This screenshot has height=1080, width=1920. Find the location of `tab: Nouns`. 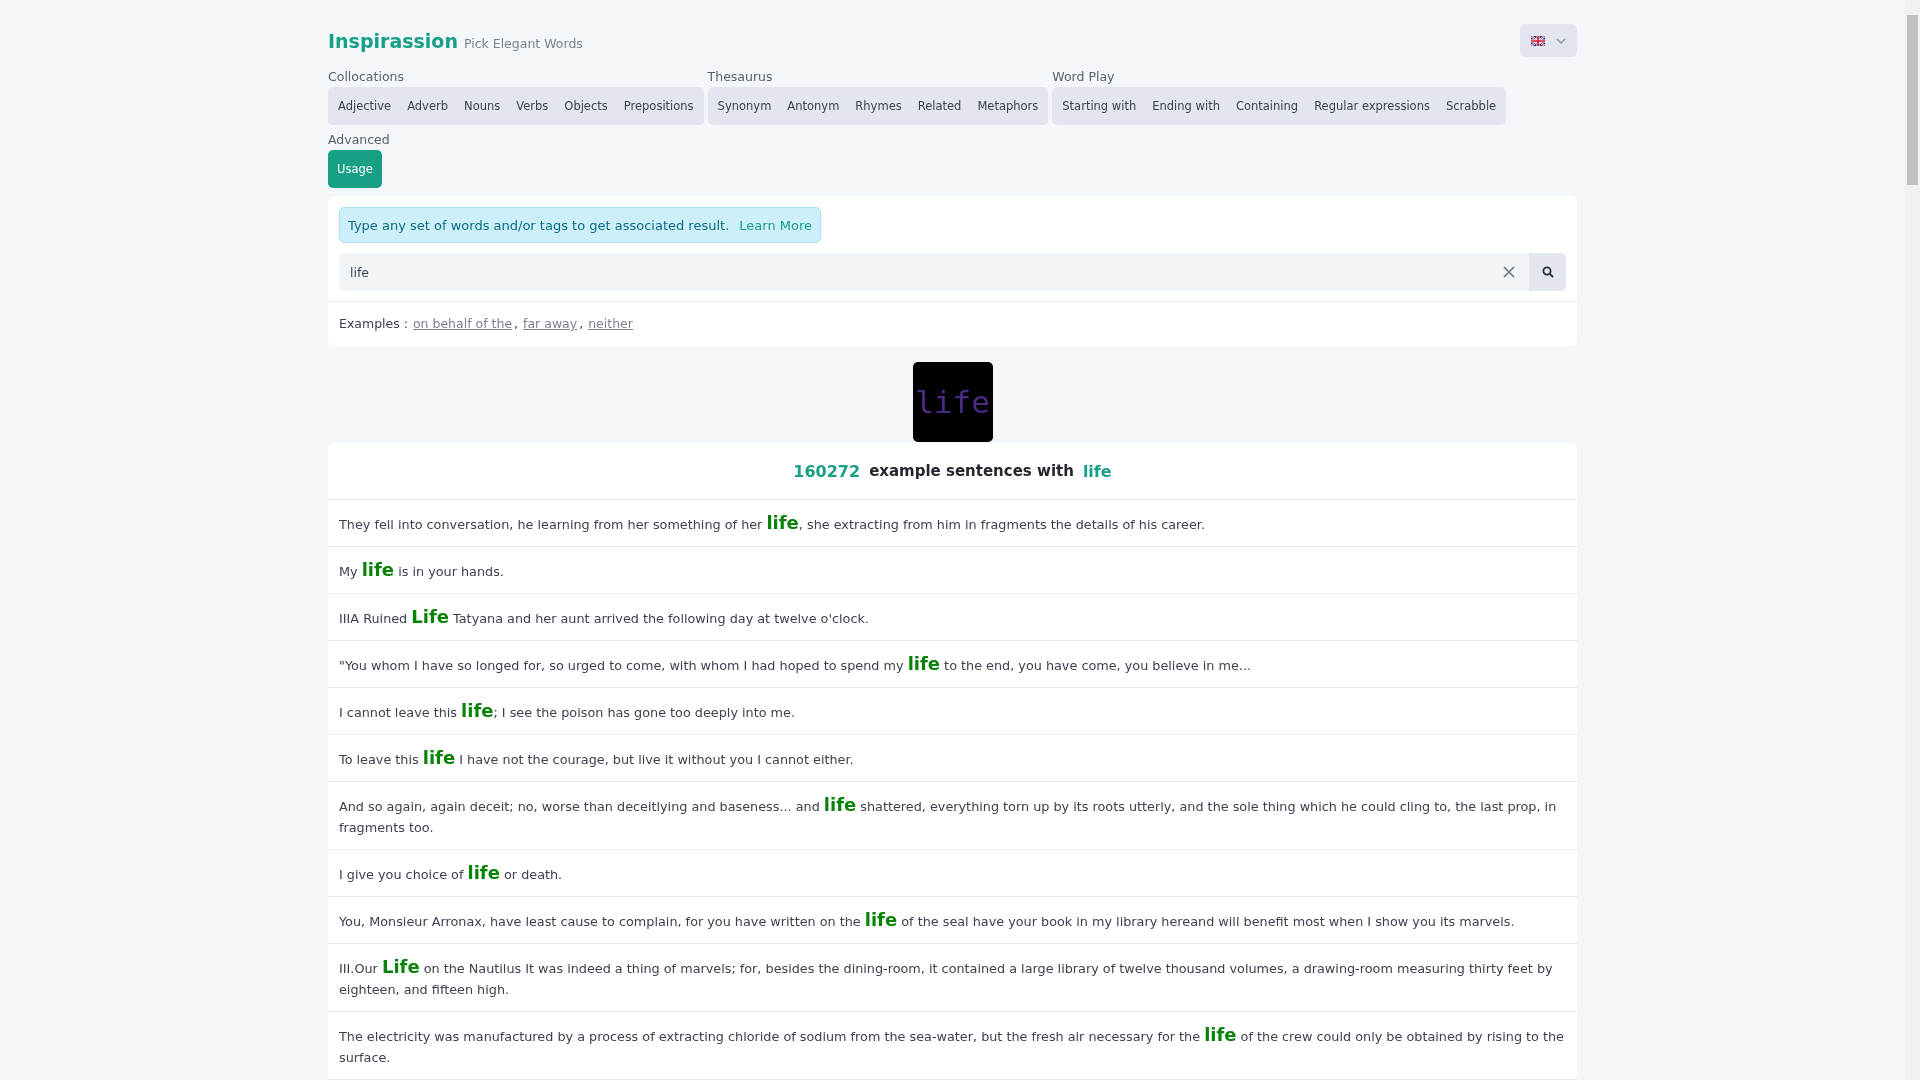

tab: Nouns is located at coordinates (482, 106).